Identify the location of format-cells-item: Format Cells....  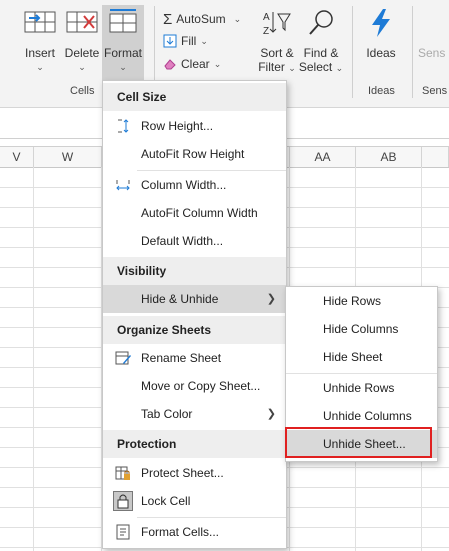
(194, 532).